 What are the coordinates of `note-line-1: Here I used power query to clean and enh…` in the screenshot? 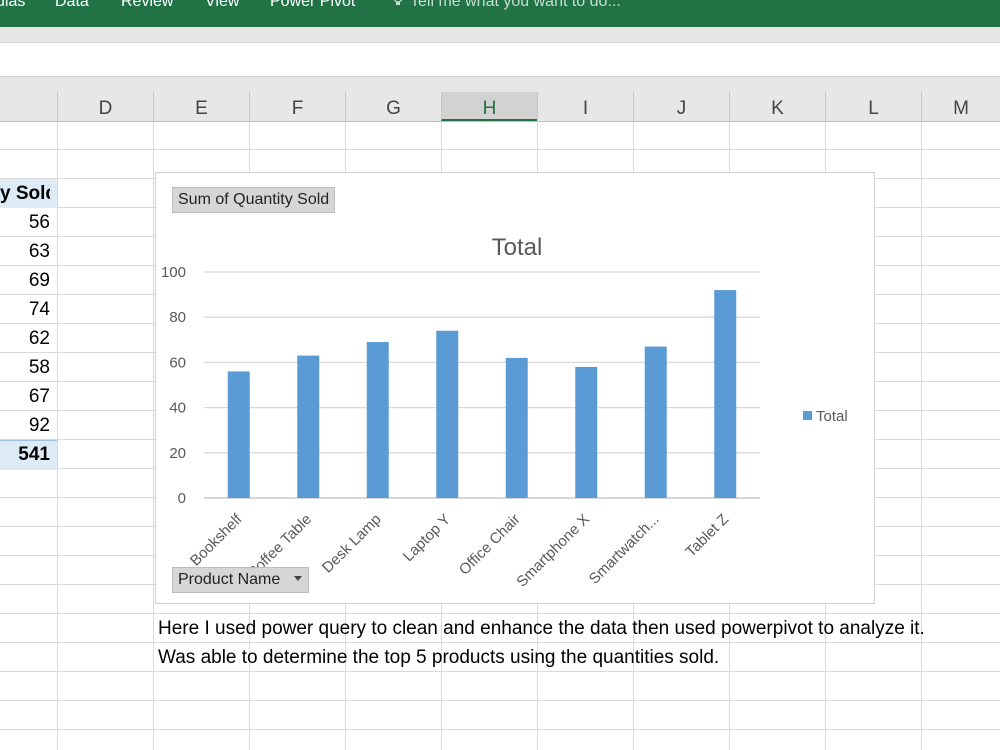 It's located at (541, 629).